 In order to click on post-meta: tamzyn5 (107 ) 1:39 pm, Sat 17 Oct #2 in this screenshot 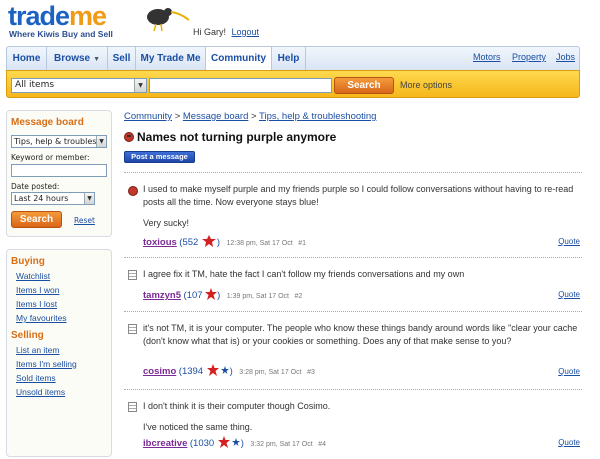, I will do `click(222, 294)`.